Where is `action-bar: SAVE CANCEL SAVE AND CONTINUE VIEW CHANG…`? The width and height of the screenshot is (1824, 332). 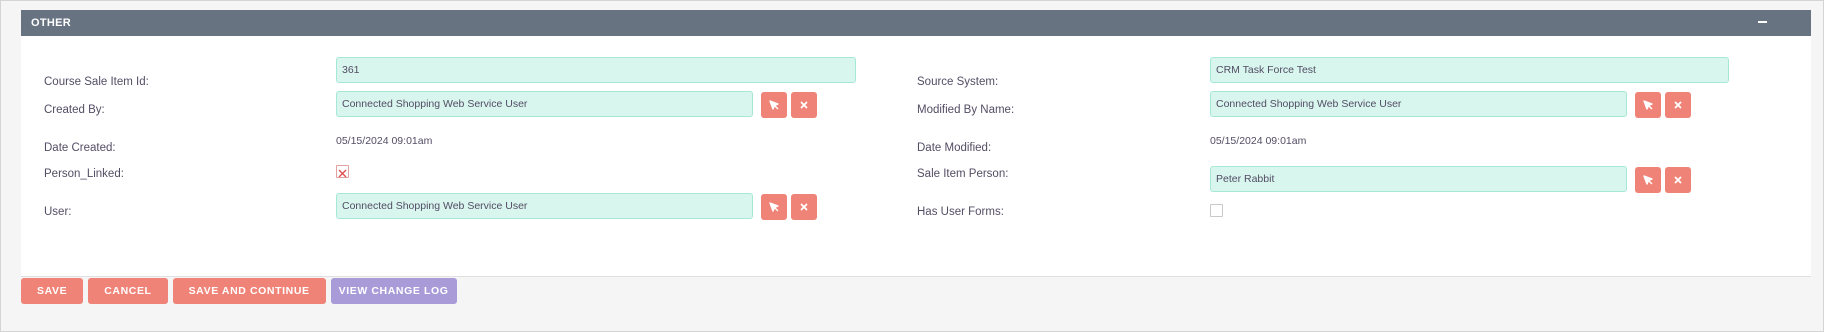
action-bar: SAVE CANCEL SAVE AND CONTINUE VIEW CHANG… is located at coordinates (239, 291).